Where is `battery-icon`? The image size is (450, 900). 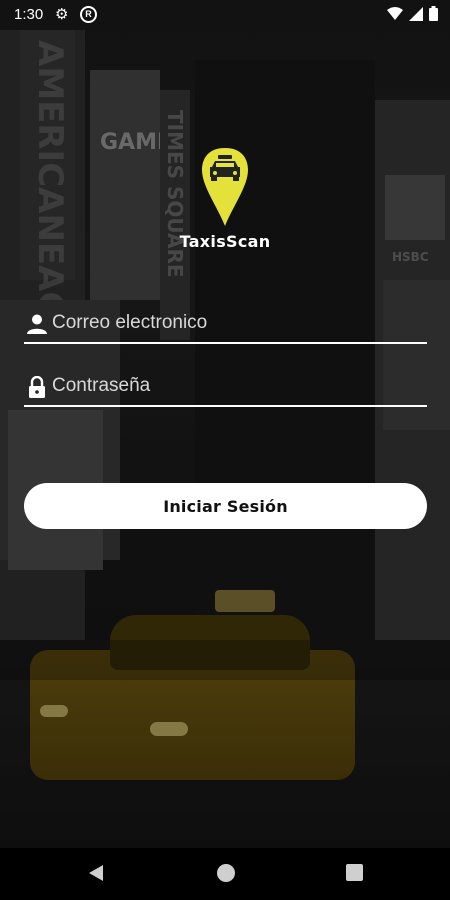
battery-icon is located at coordinates (433, 13).